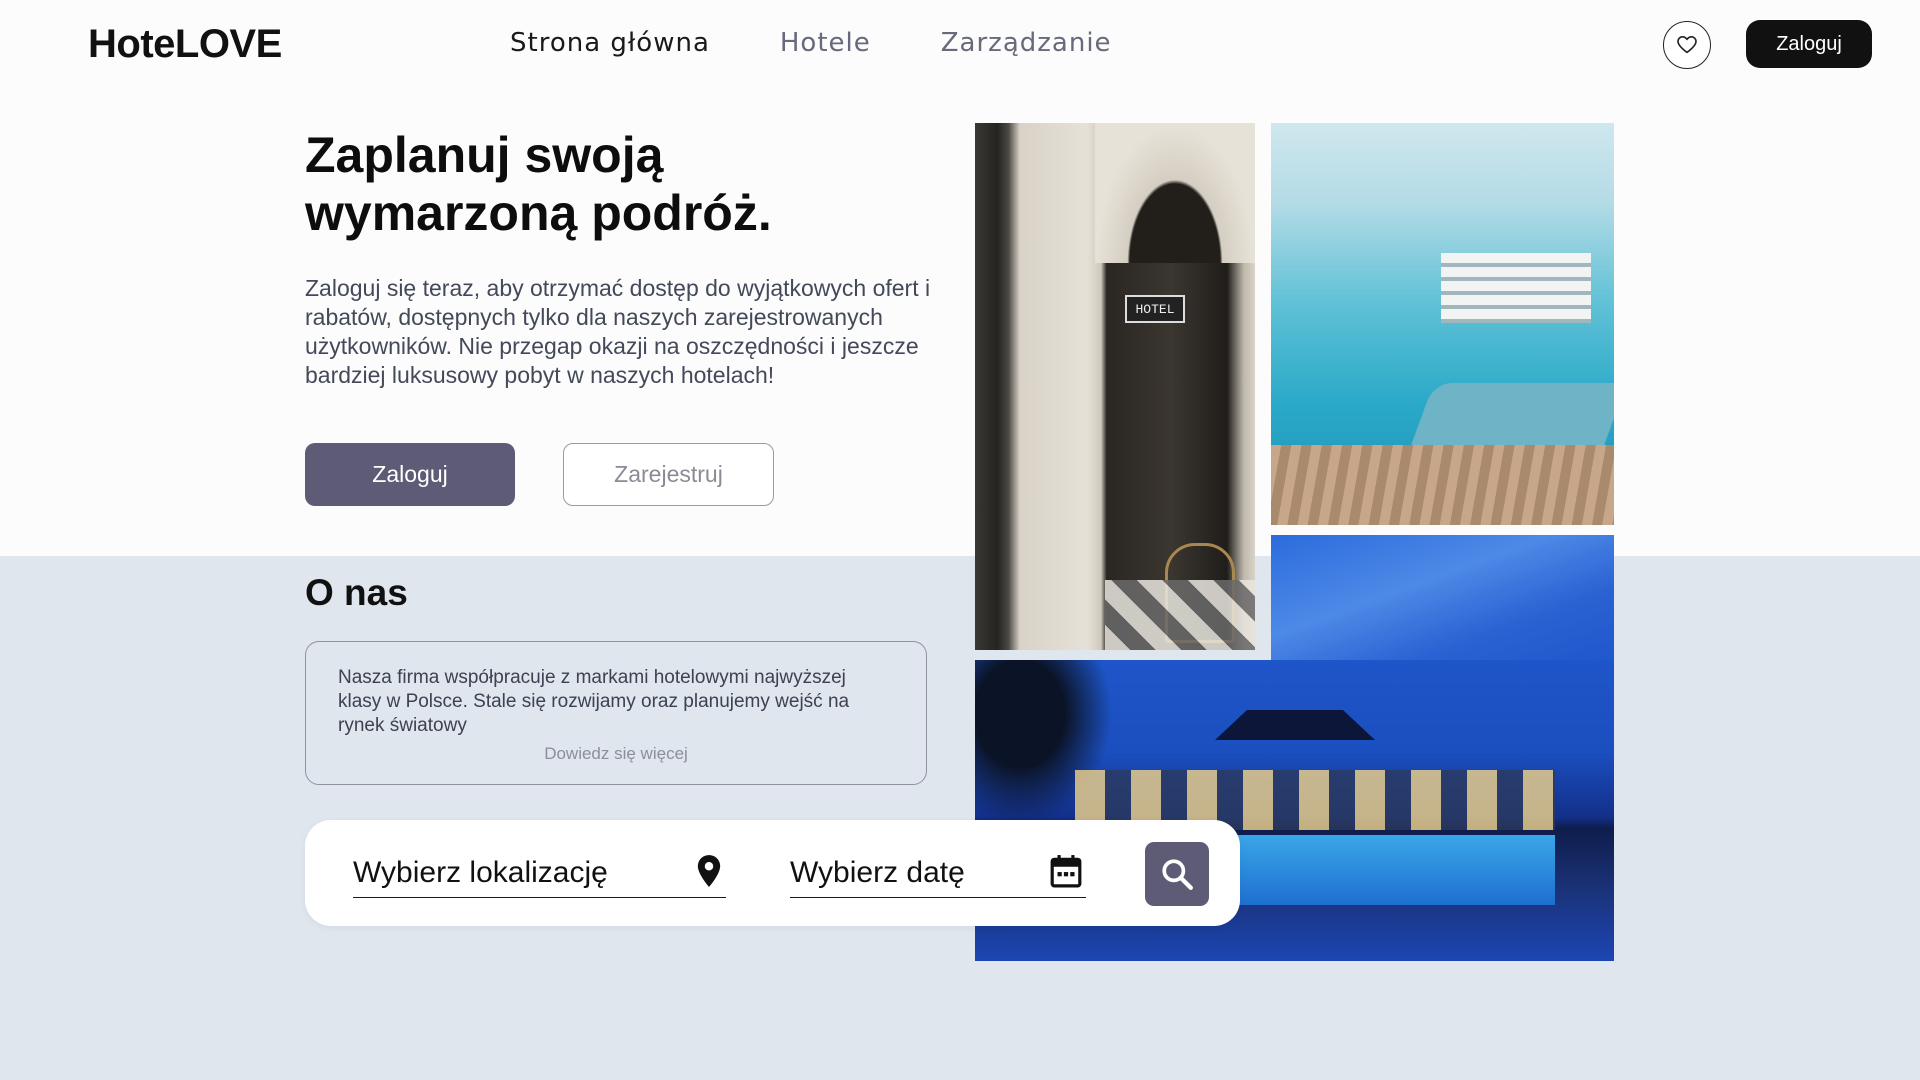 This screenshot has width=1920, height=1080. Describe the element at coordinates (1516, 288) in the screenshot. I see `hotel-building` at that location.